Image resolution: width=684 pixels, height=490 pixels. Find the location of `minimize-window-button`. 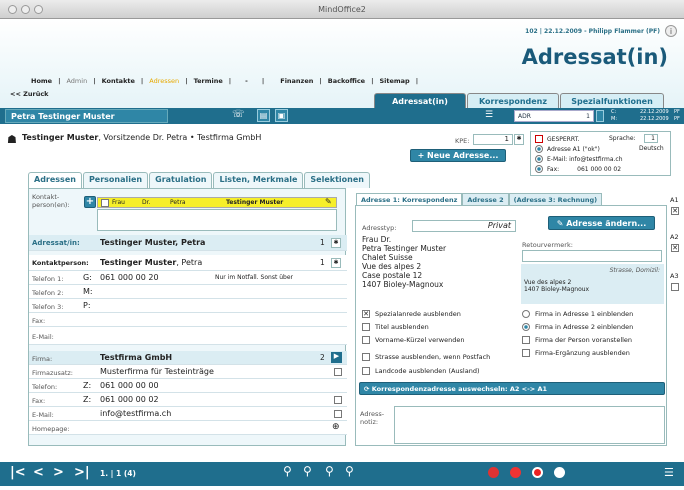

minimize-window-button is located at coordinates (25, 9).